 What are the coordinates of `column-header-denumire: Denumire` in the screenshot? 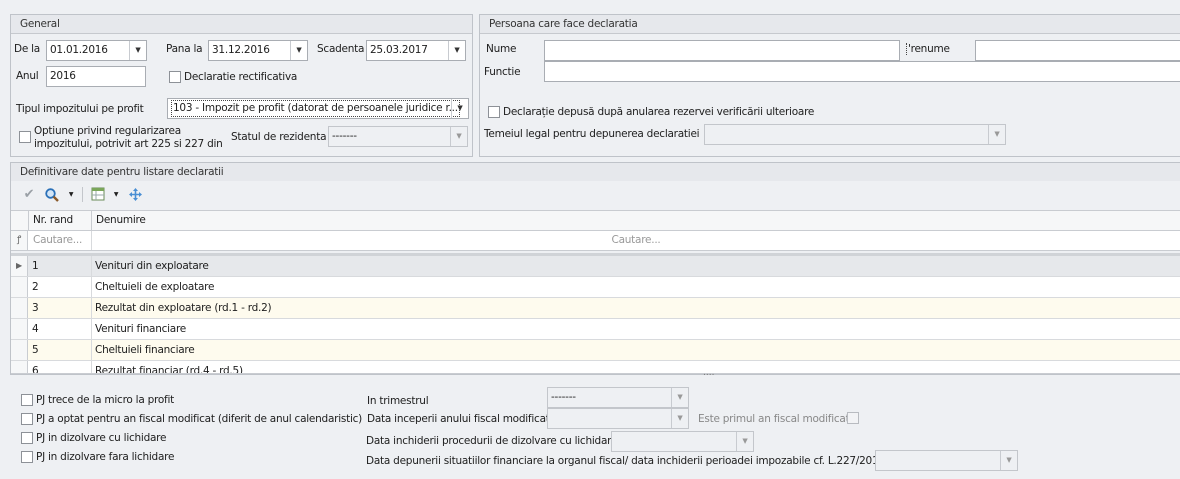 It's located at (636, 220).